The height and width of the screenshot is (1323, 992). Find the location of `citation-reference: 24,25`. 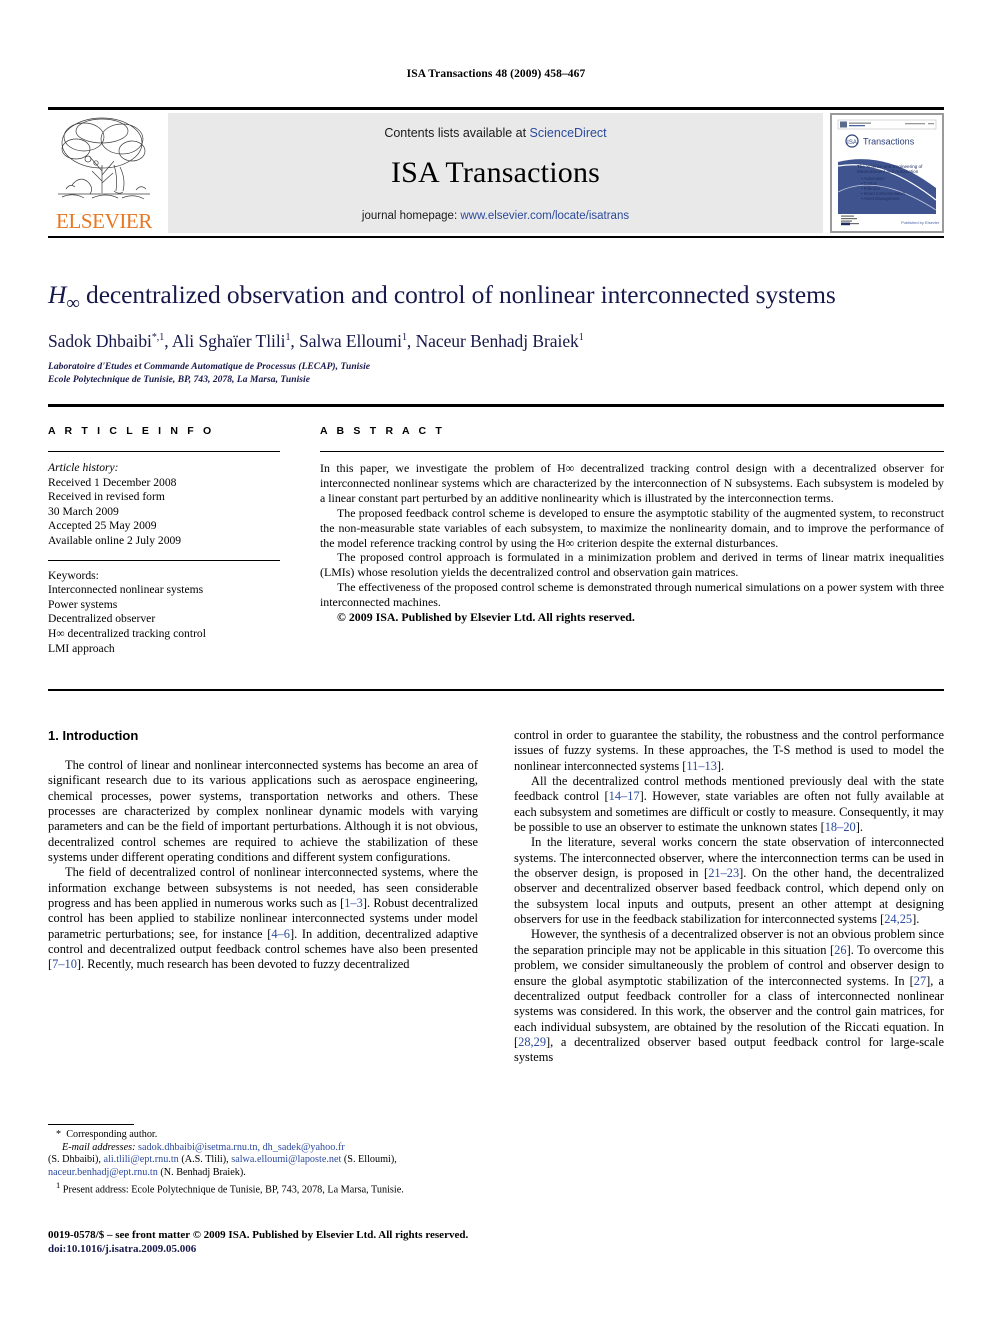

citation-reference: 24,25 is located at coordinates (898, 919).